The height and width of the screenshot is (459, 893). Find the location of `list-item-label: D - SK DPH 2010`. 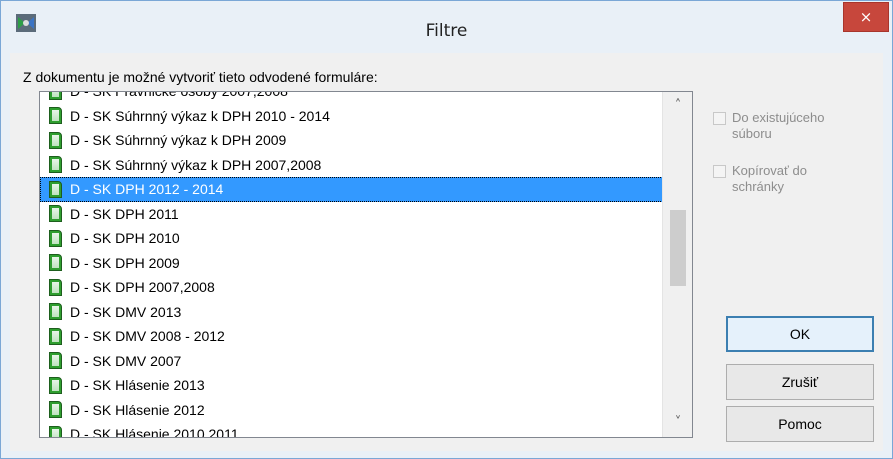

list-item-label: D - SK DPH 2010 is located at coordinates (125, 238).